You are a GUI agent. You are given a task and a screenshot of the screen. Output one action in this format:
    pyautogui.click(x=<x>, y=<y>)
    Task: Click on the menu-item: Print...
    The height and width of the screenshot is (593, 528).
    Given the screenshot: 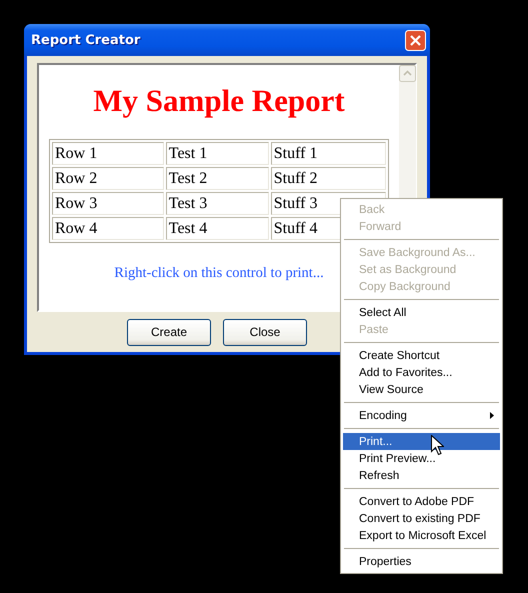 What is the action you would take?
    pyautogui.click(x=421, y=441)
    